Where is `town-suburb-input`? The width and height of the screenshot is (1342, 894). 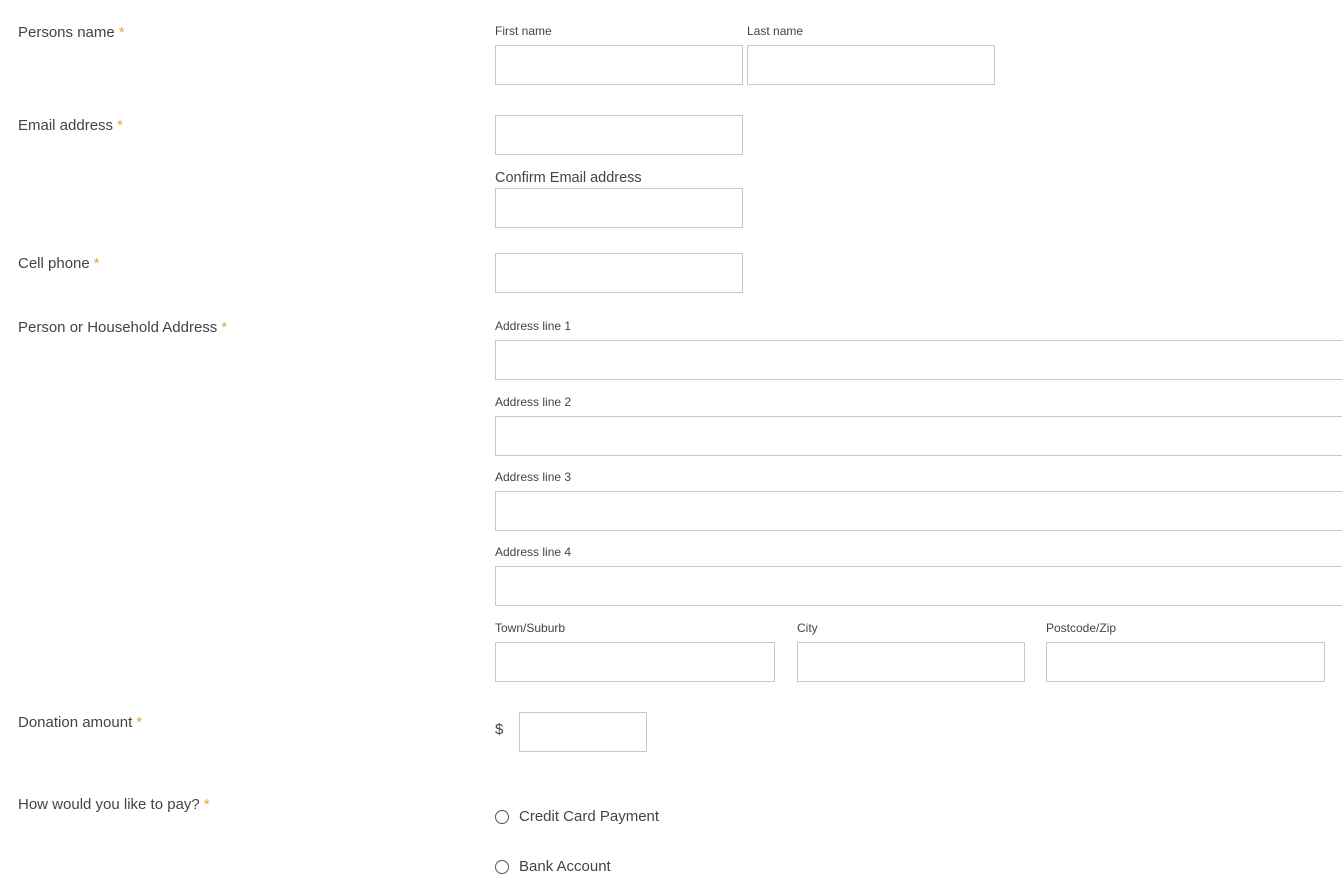
town-suburb-input is located at coordinates (635, 662).